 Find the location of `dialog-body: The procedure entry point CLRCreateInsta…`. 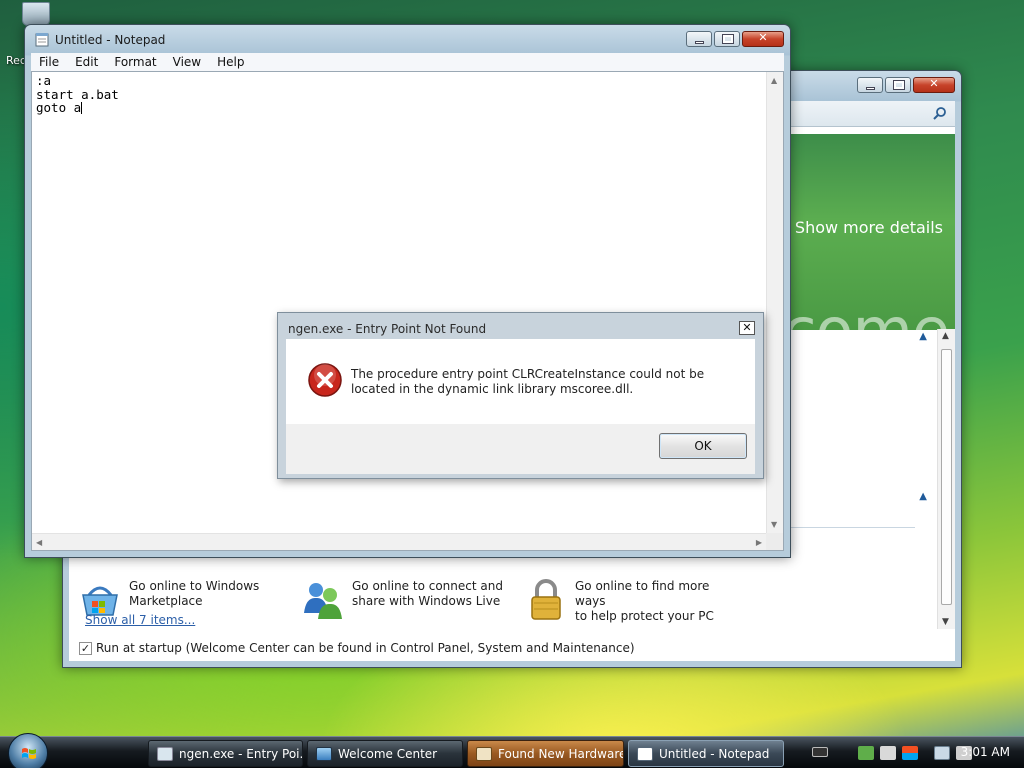

dialog-body: The procedure entry point CLRCreateInsta… is located at coordinates (520, 381).